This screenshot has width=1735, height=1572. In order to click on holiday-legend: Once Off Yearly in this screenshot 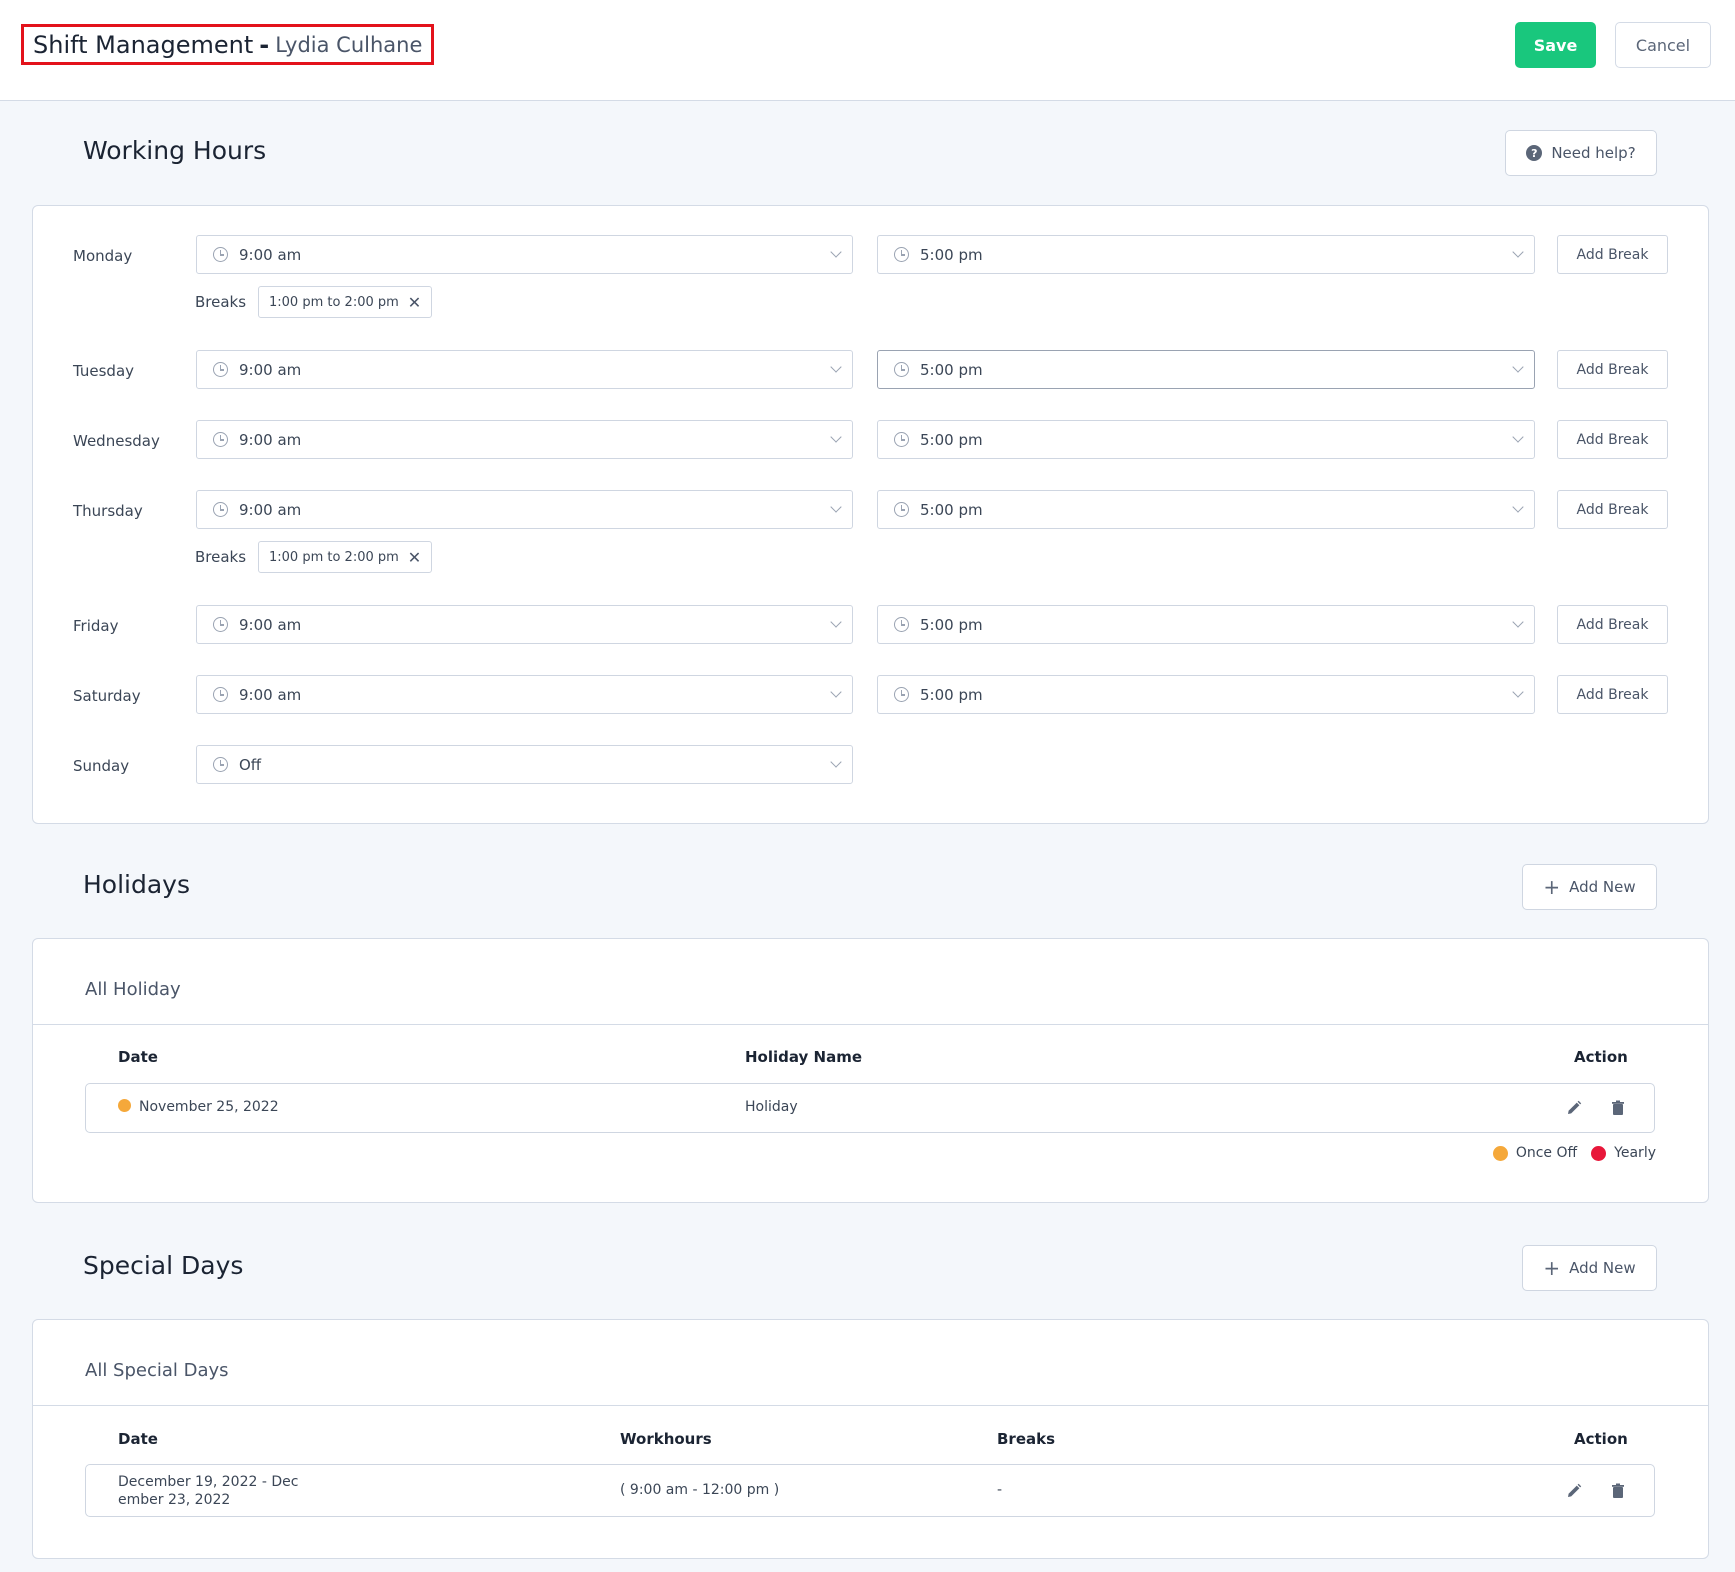, I will do `click(1574, 1153)`.